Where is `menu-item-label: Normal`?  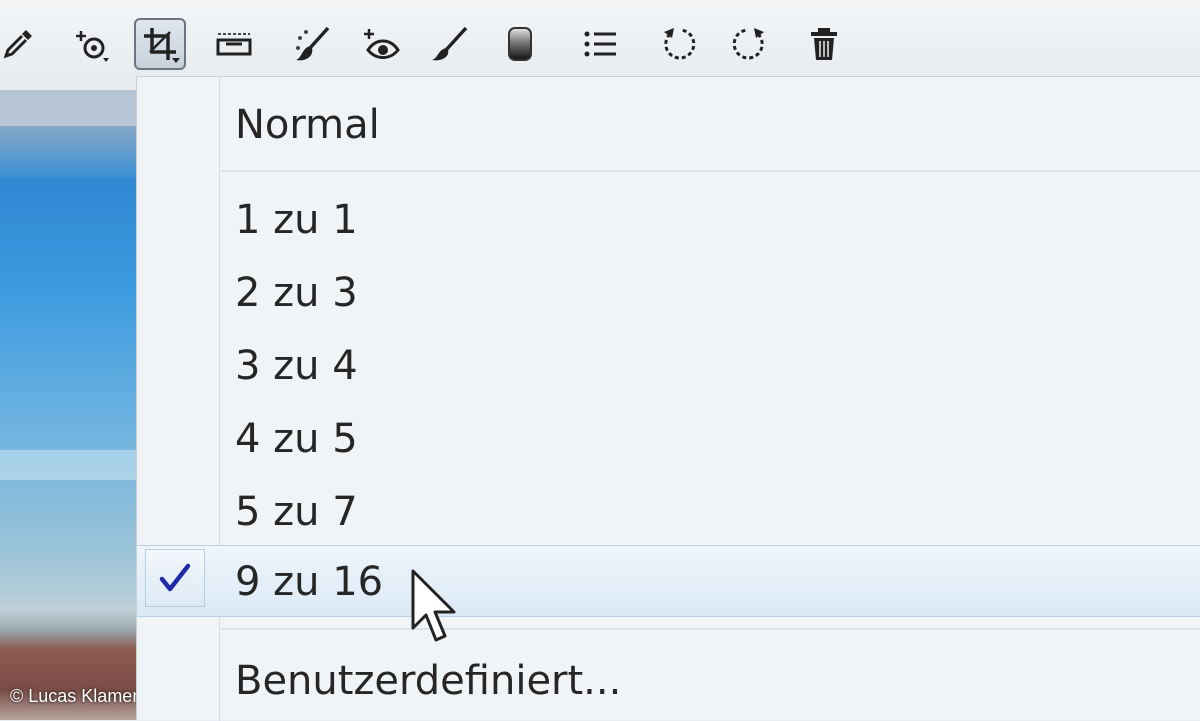
menu-item-label: Normal is located at coordinates (307, 125).